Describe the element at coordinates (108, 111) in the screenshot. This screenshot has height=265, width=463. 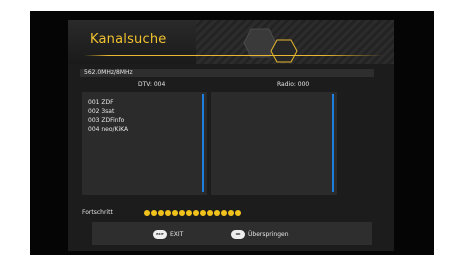
I see `list-item: 002 3sat` at that location.